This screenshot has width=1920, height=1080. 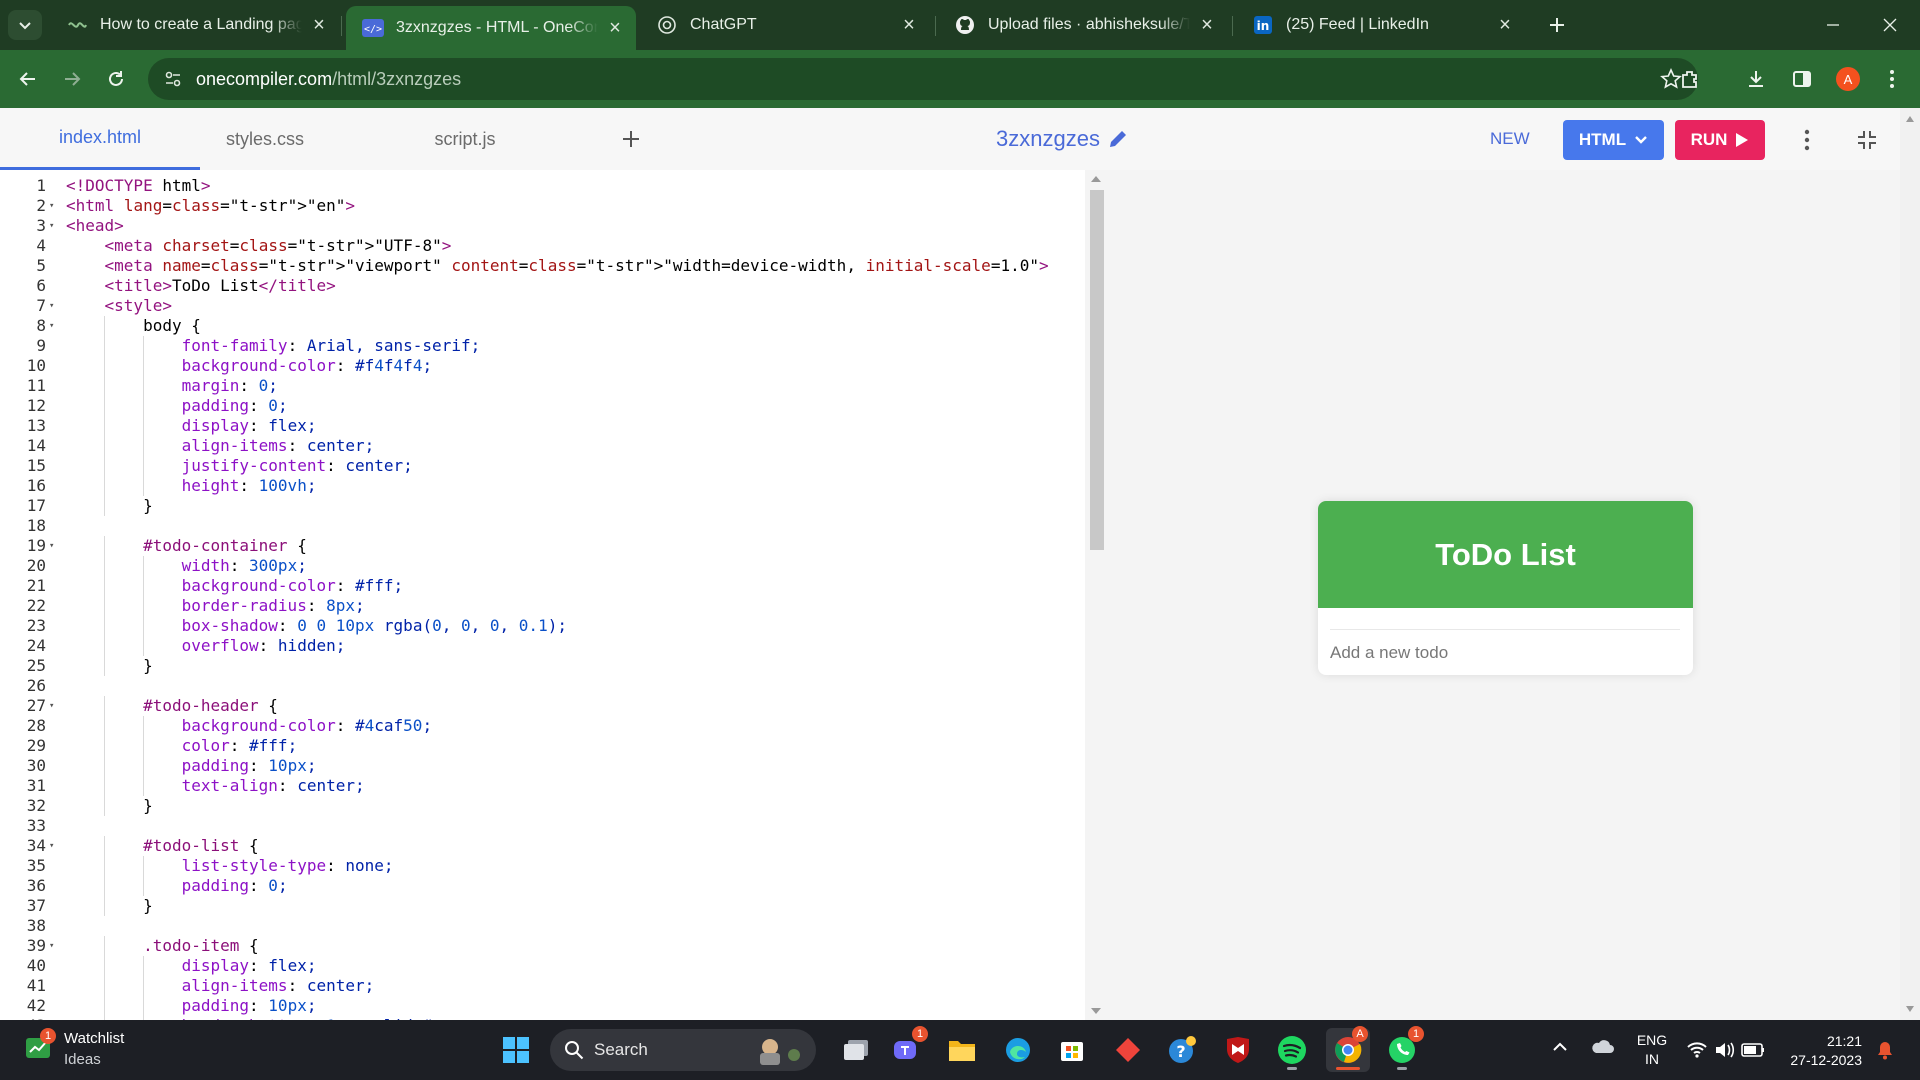 What do you see at coordinates (542, 386) in the screenshot?
I see `code-line: 11 margin: 0;` at bounding box center [542, 386].